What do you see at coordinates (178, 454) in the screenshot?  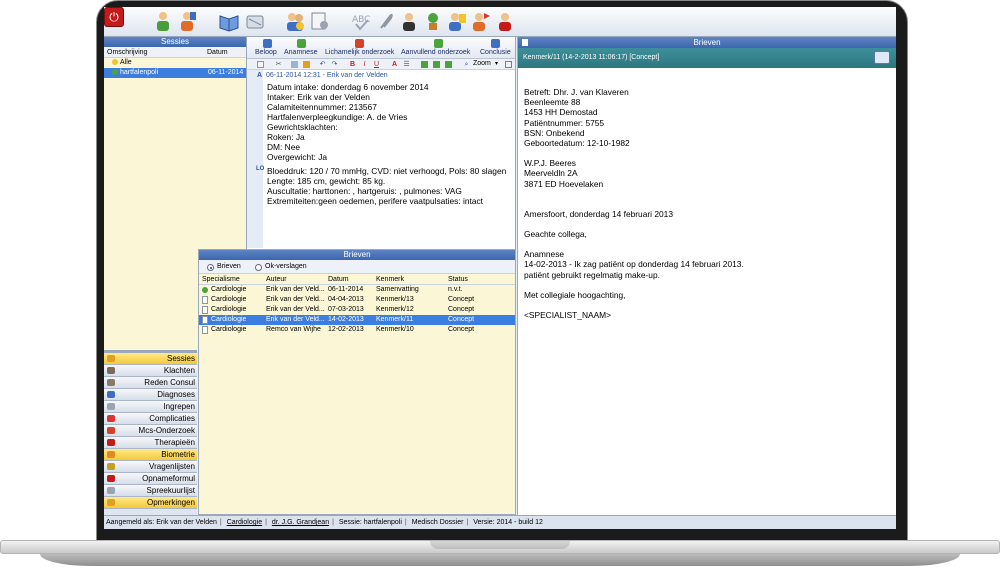 I see `nav-label: Biometrie` at bounding box center [178, 454].